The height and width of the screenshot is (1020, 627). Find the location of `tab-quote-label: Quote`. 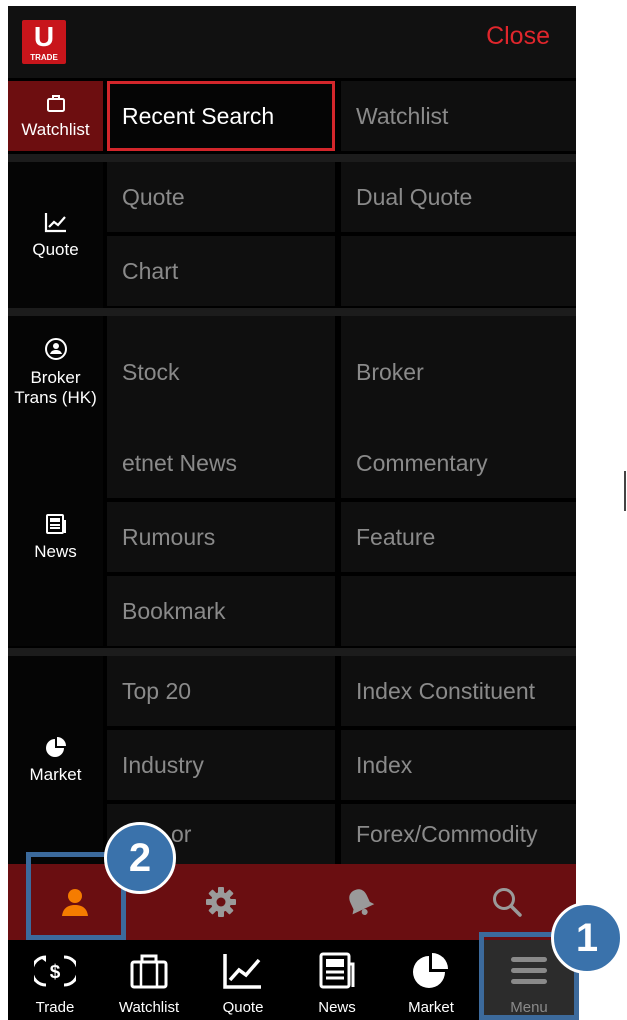

tab-quote-label: Quote is located at coordinates (243, 1007).